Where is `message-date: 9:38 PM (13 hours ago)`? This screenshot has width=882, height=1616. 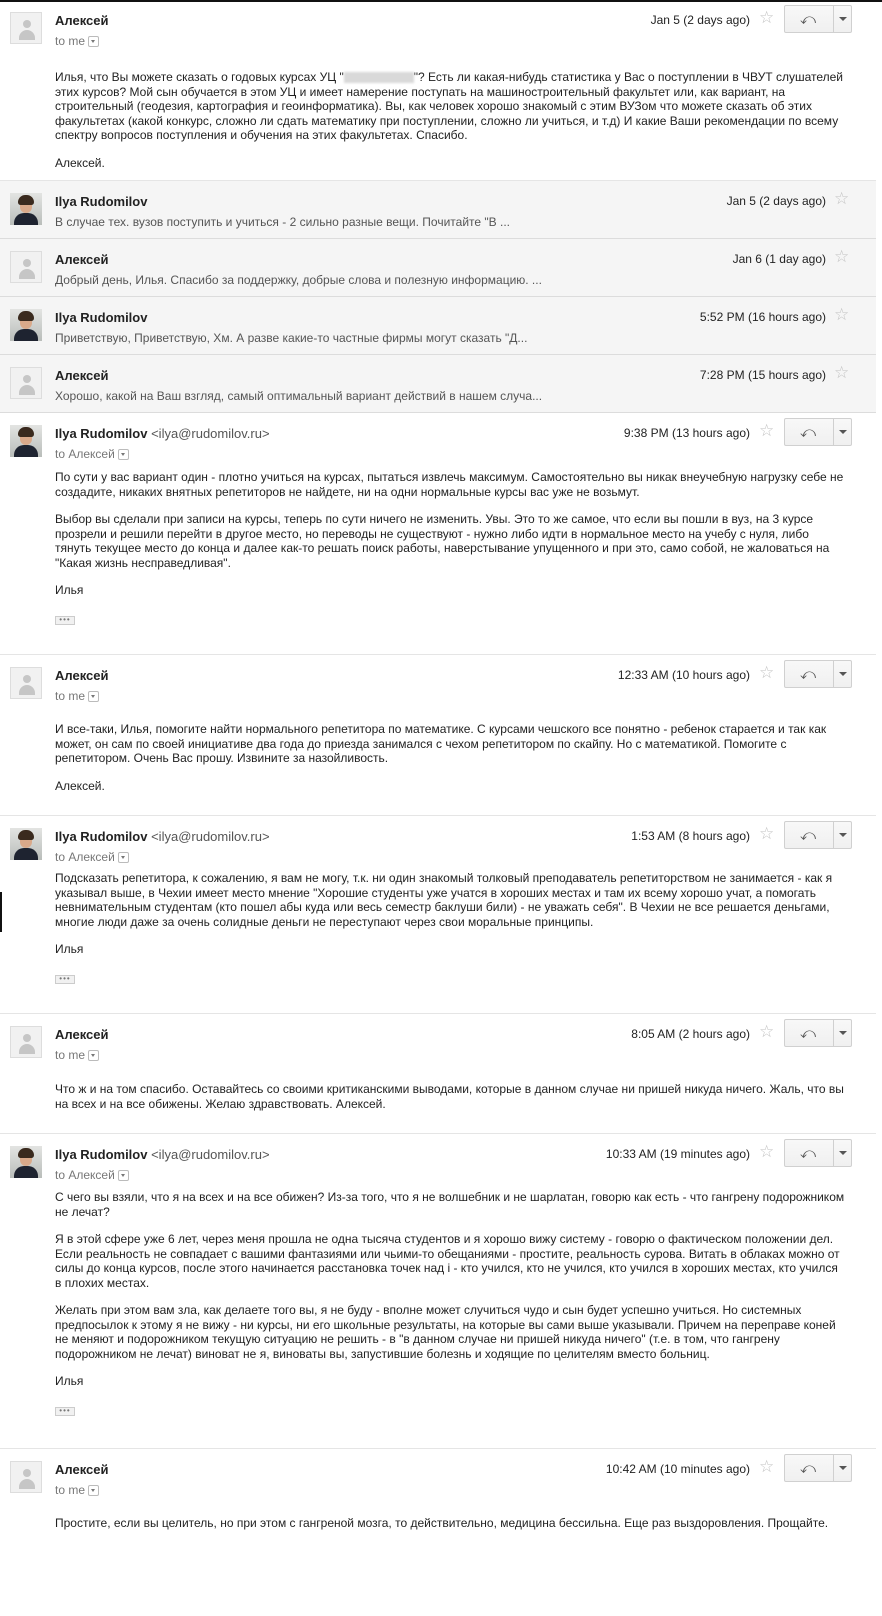 message-date: 9:38 PM (13 hours ago) is located at coordinates (686, 433).